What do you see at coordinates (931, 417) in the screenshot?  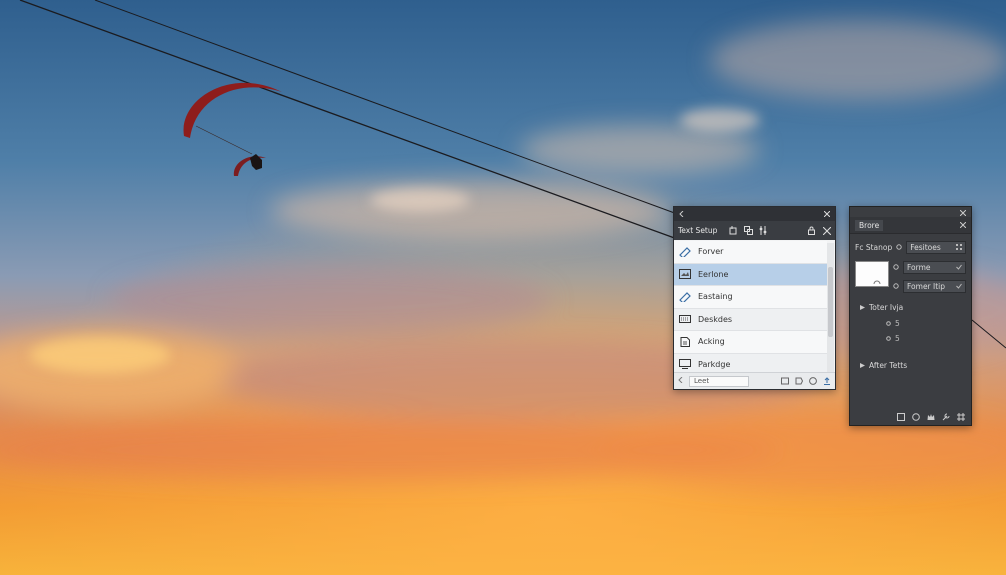 I see `crown-icon` at bounding box center [931, 417].